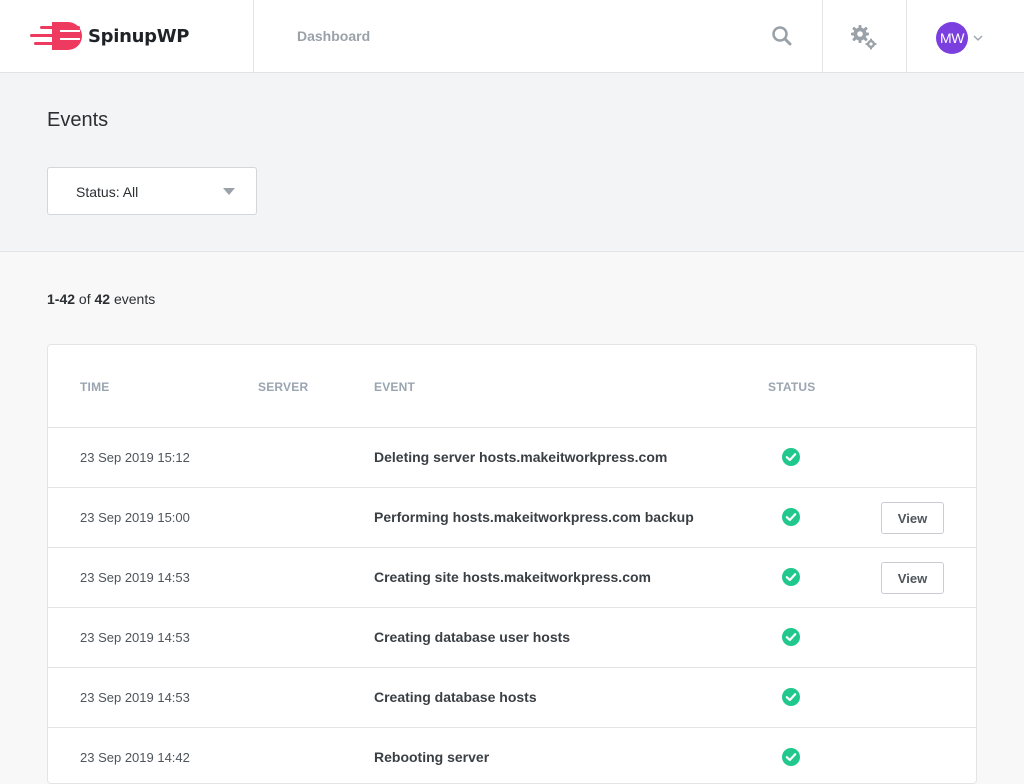 The width and height of the screenshot is (1024, 784). I want to click on events-of-label: of, so click(84, 299).